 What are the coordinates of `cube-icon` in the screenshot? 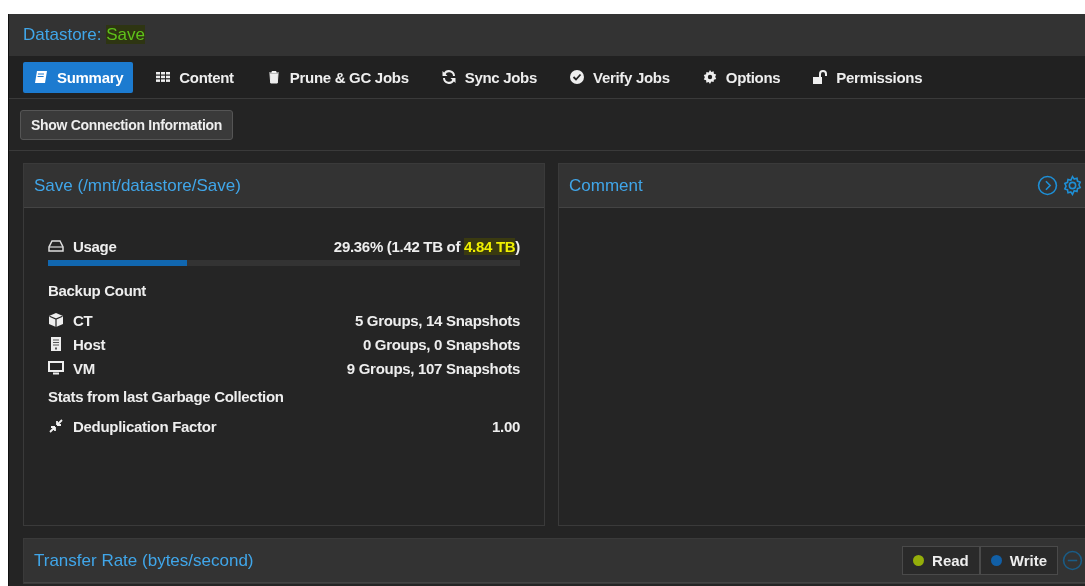 It's located at (56, 320).